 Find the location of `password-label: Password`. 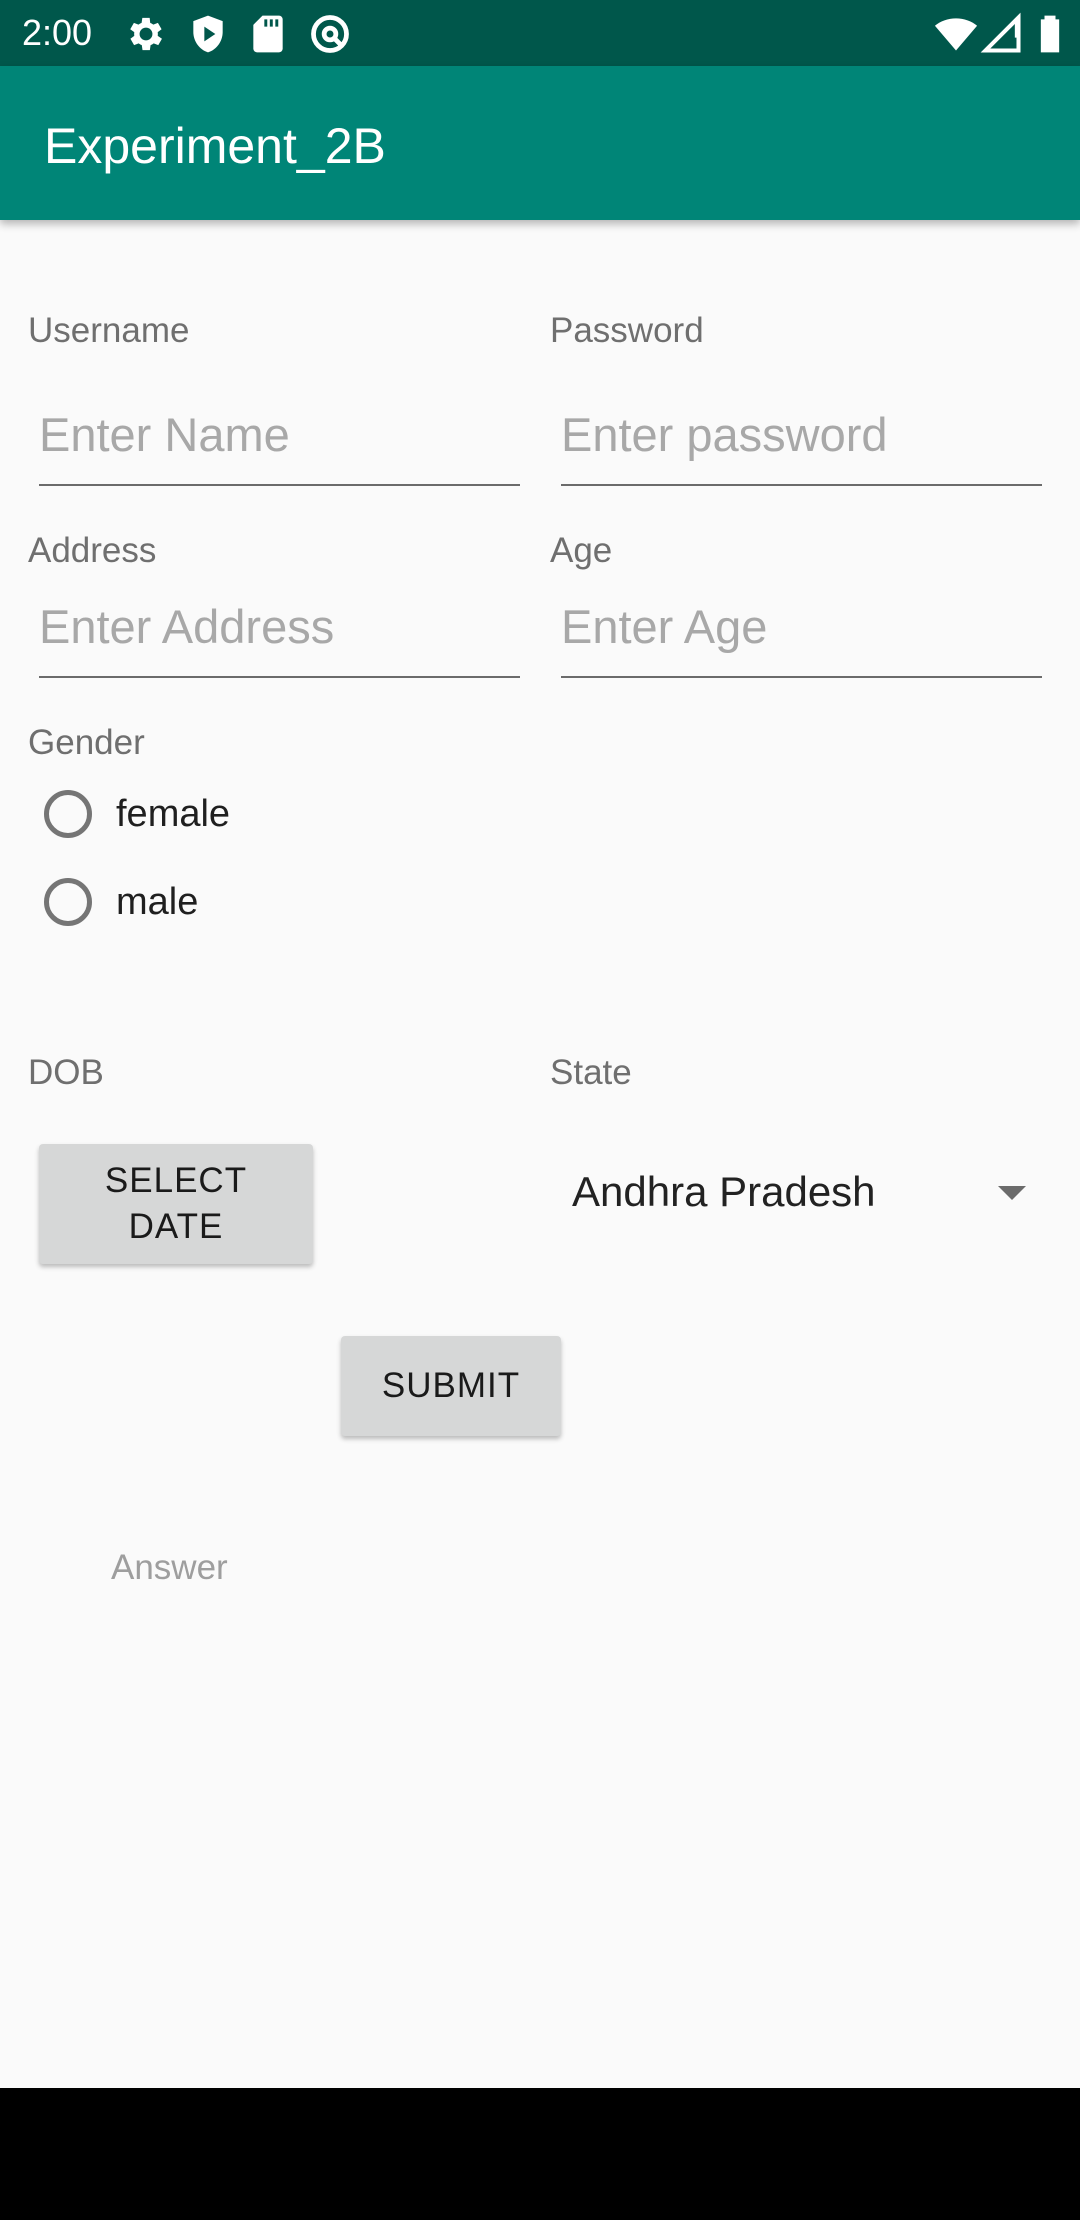

password-label: Password is located at coordinates (627, 330).